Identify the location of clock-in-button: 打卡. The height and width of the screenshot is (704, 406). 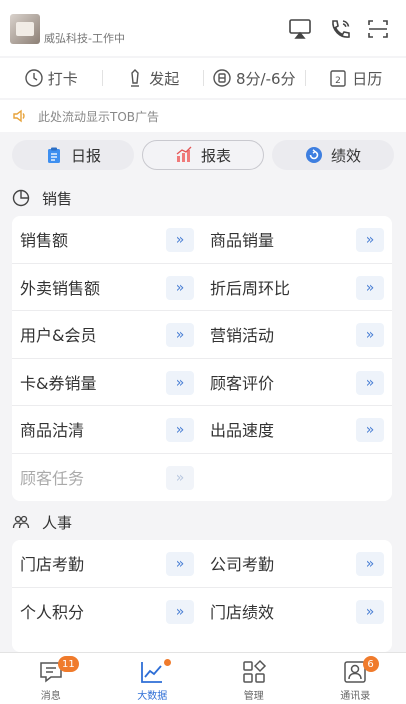
(51, 78).